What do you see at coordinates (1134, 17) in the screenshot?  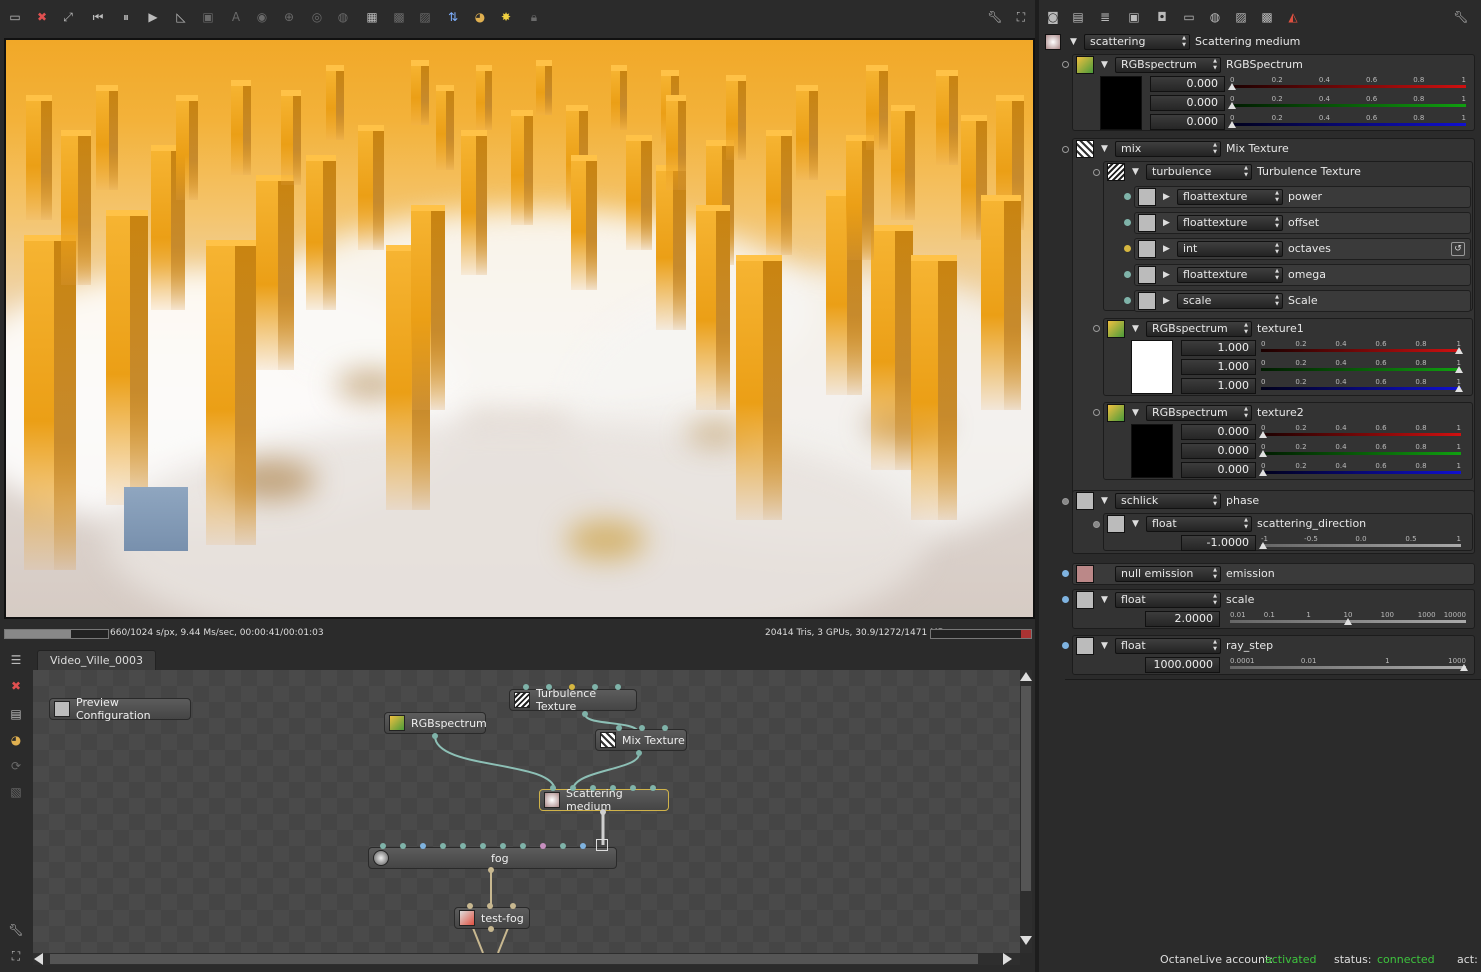 I see `image-icon: ▣` at bounding box center [1134, 17].